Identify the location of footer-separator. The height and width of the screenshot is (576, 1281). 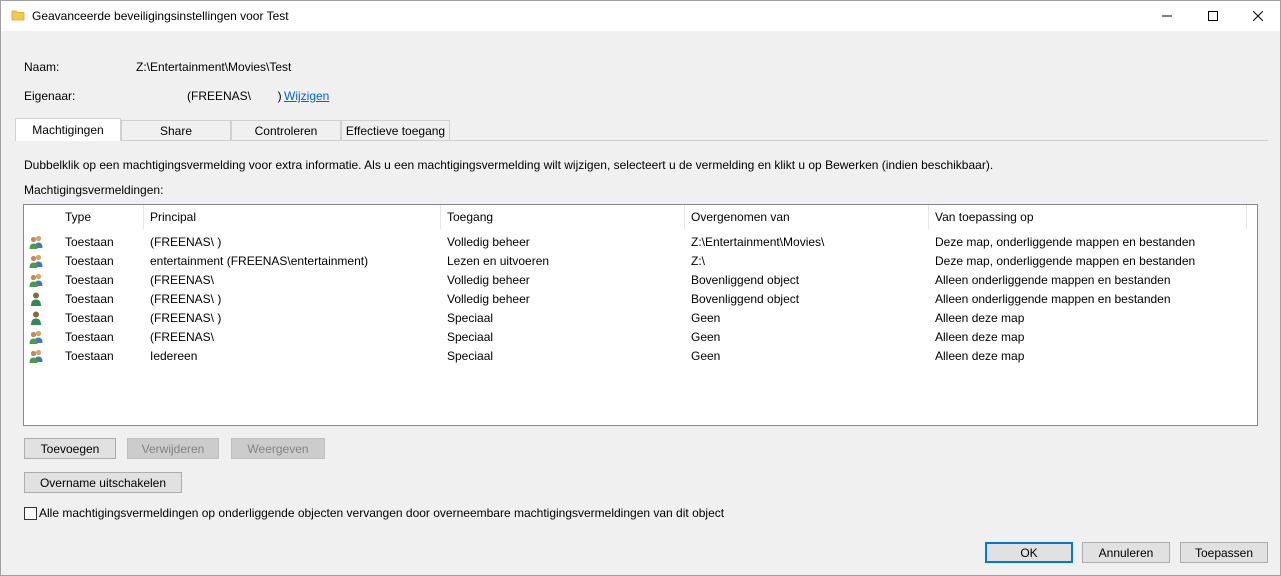
(640, 535).